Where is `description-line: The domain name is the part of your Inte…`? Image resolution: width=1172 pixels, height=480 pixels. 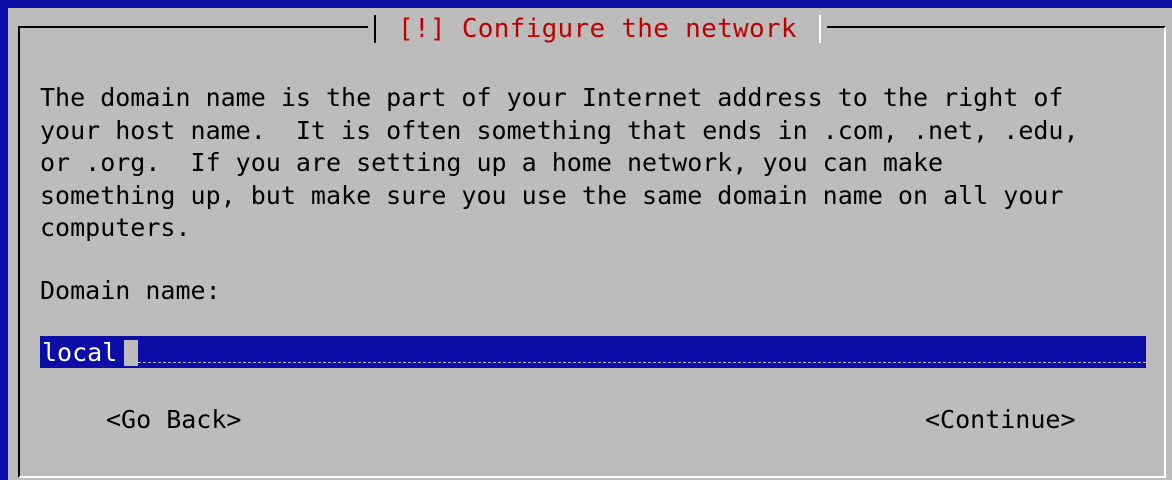
description-line: The domain name is the part of your Inte… is located at coordinates (552, 97).